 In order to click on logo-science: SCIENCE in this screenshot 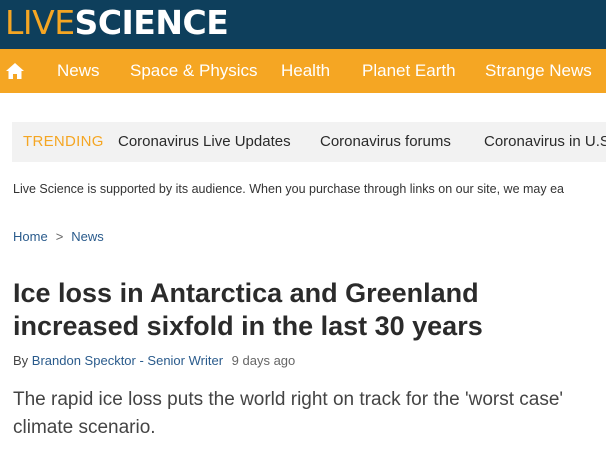, I will do `click(151, 22)`.